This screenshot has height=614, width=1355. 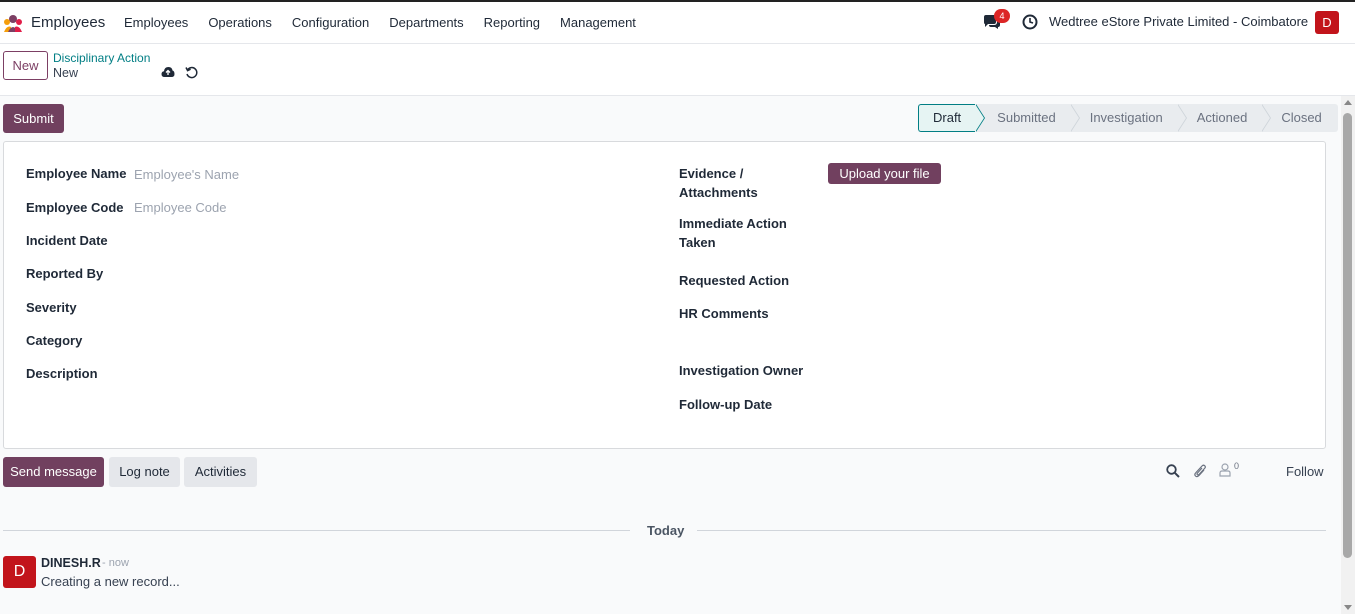 I want to click on attachment-paperclip-icon, so click(x=1200, y=471).